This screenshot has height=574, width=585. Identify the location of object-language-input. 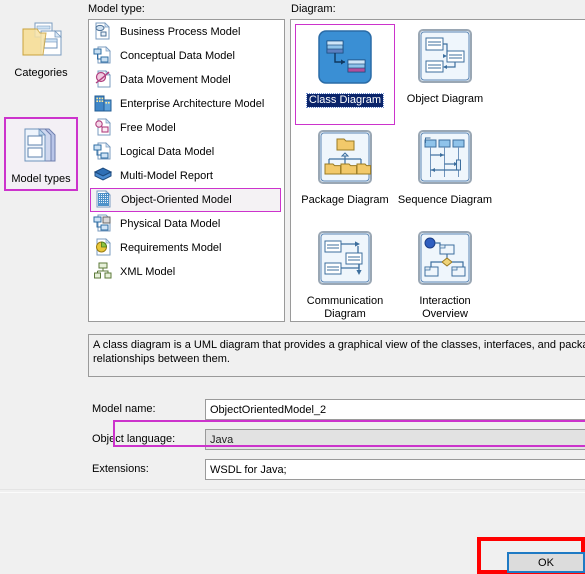
(395, 439).